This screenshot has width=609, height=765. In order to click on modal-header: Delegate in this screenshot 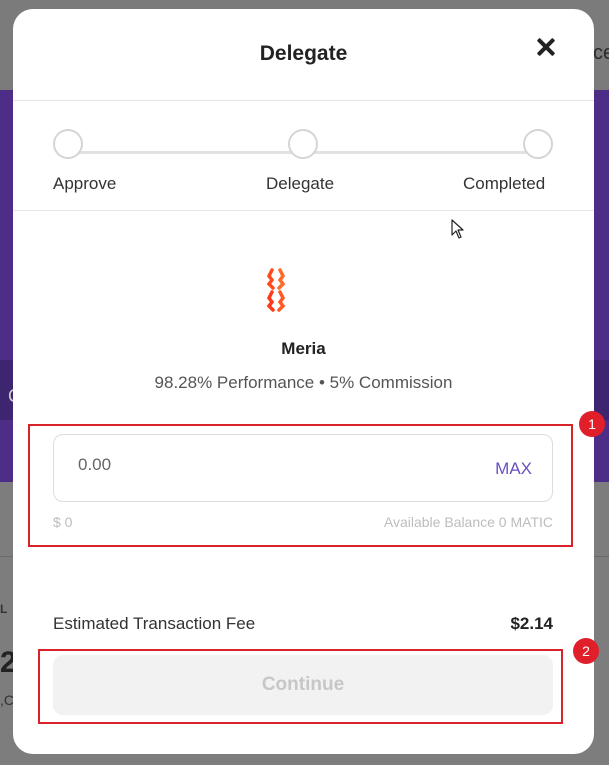, I will do `click(303, 55)`.